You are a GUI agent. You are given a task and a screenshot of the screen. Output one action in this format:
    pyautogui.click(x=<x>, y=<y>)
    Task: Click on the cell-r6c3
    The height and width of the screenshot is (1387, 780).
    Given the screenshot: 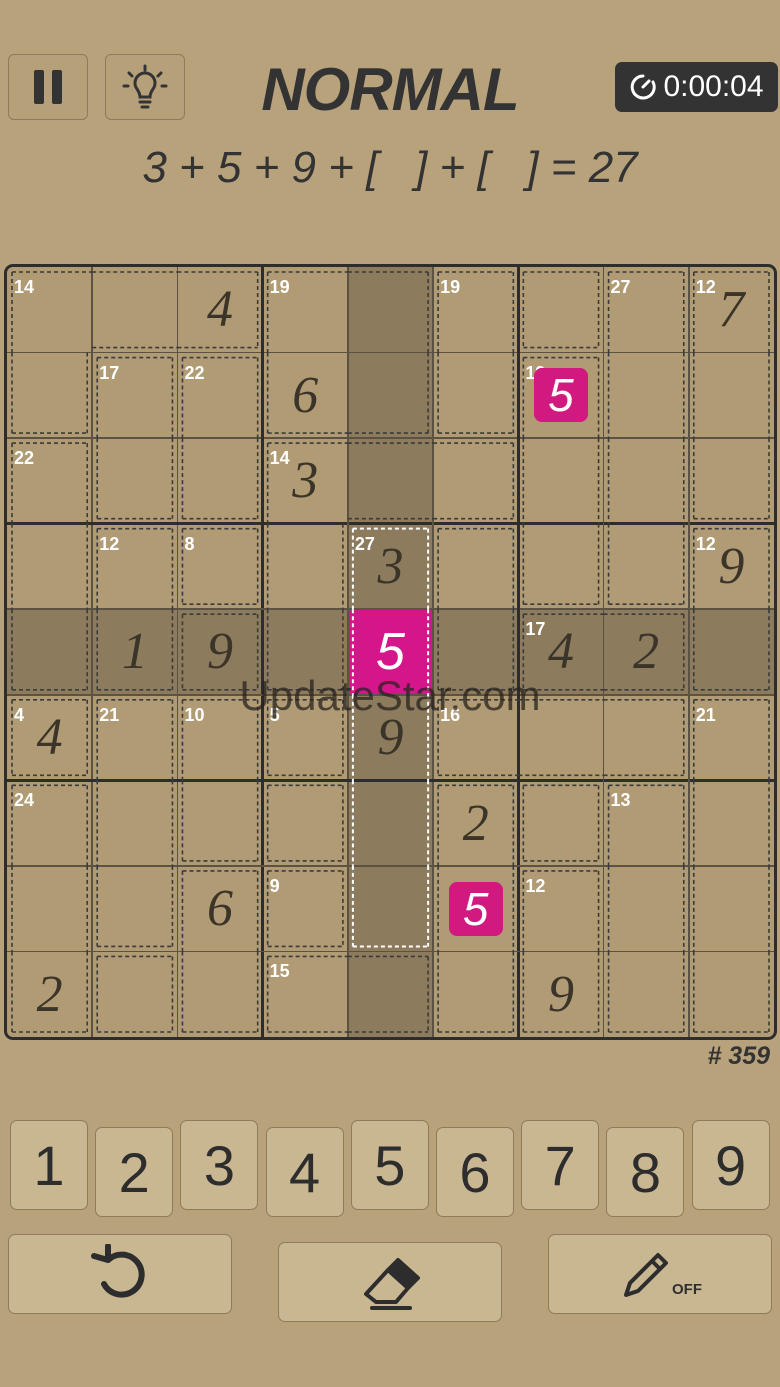 What is the action you would take?
    pyautogui.click(x=219, y=738)
    